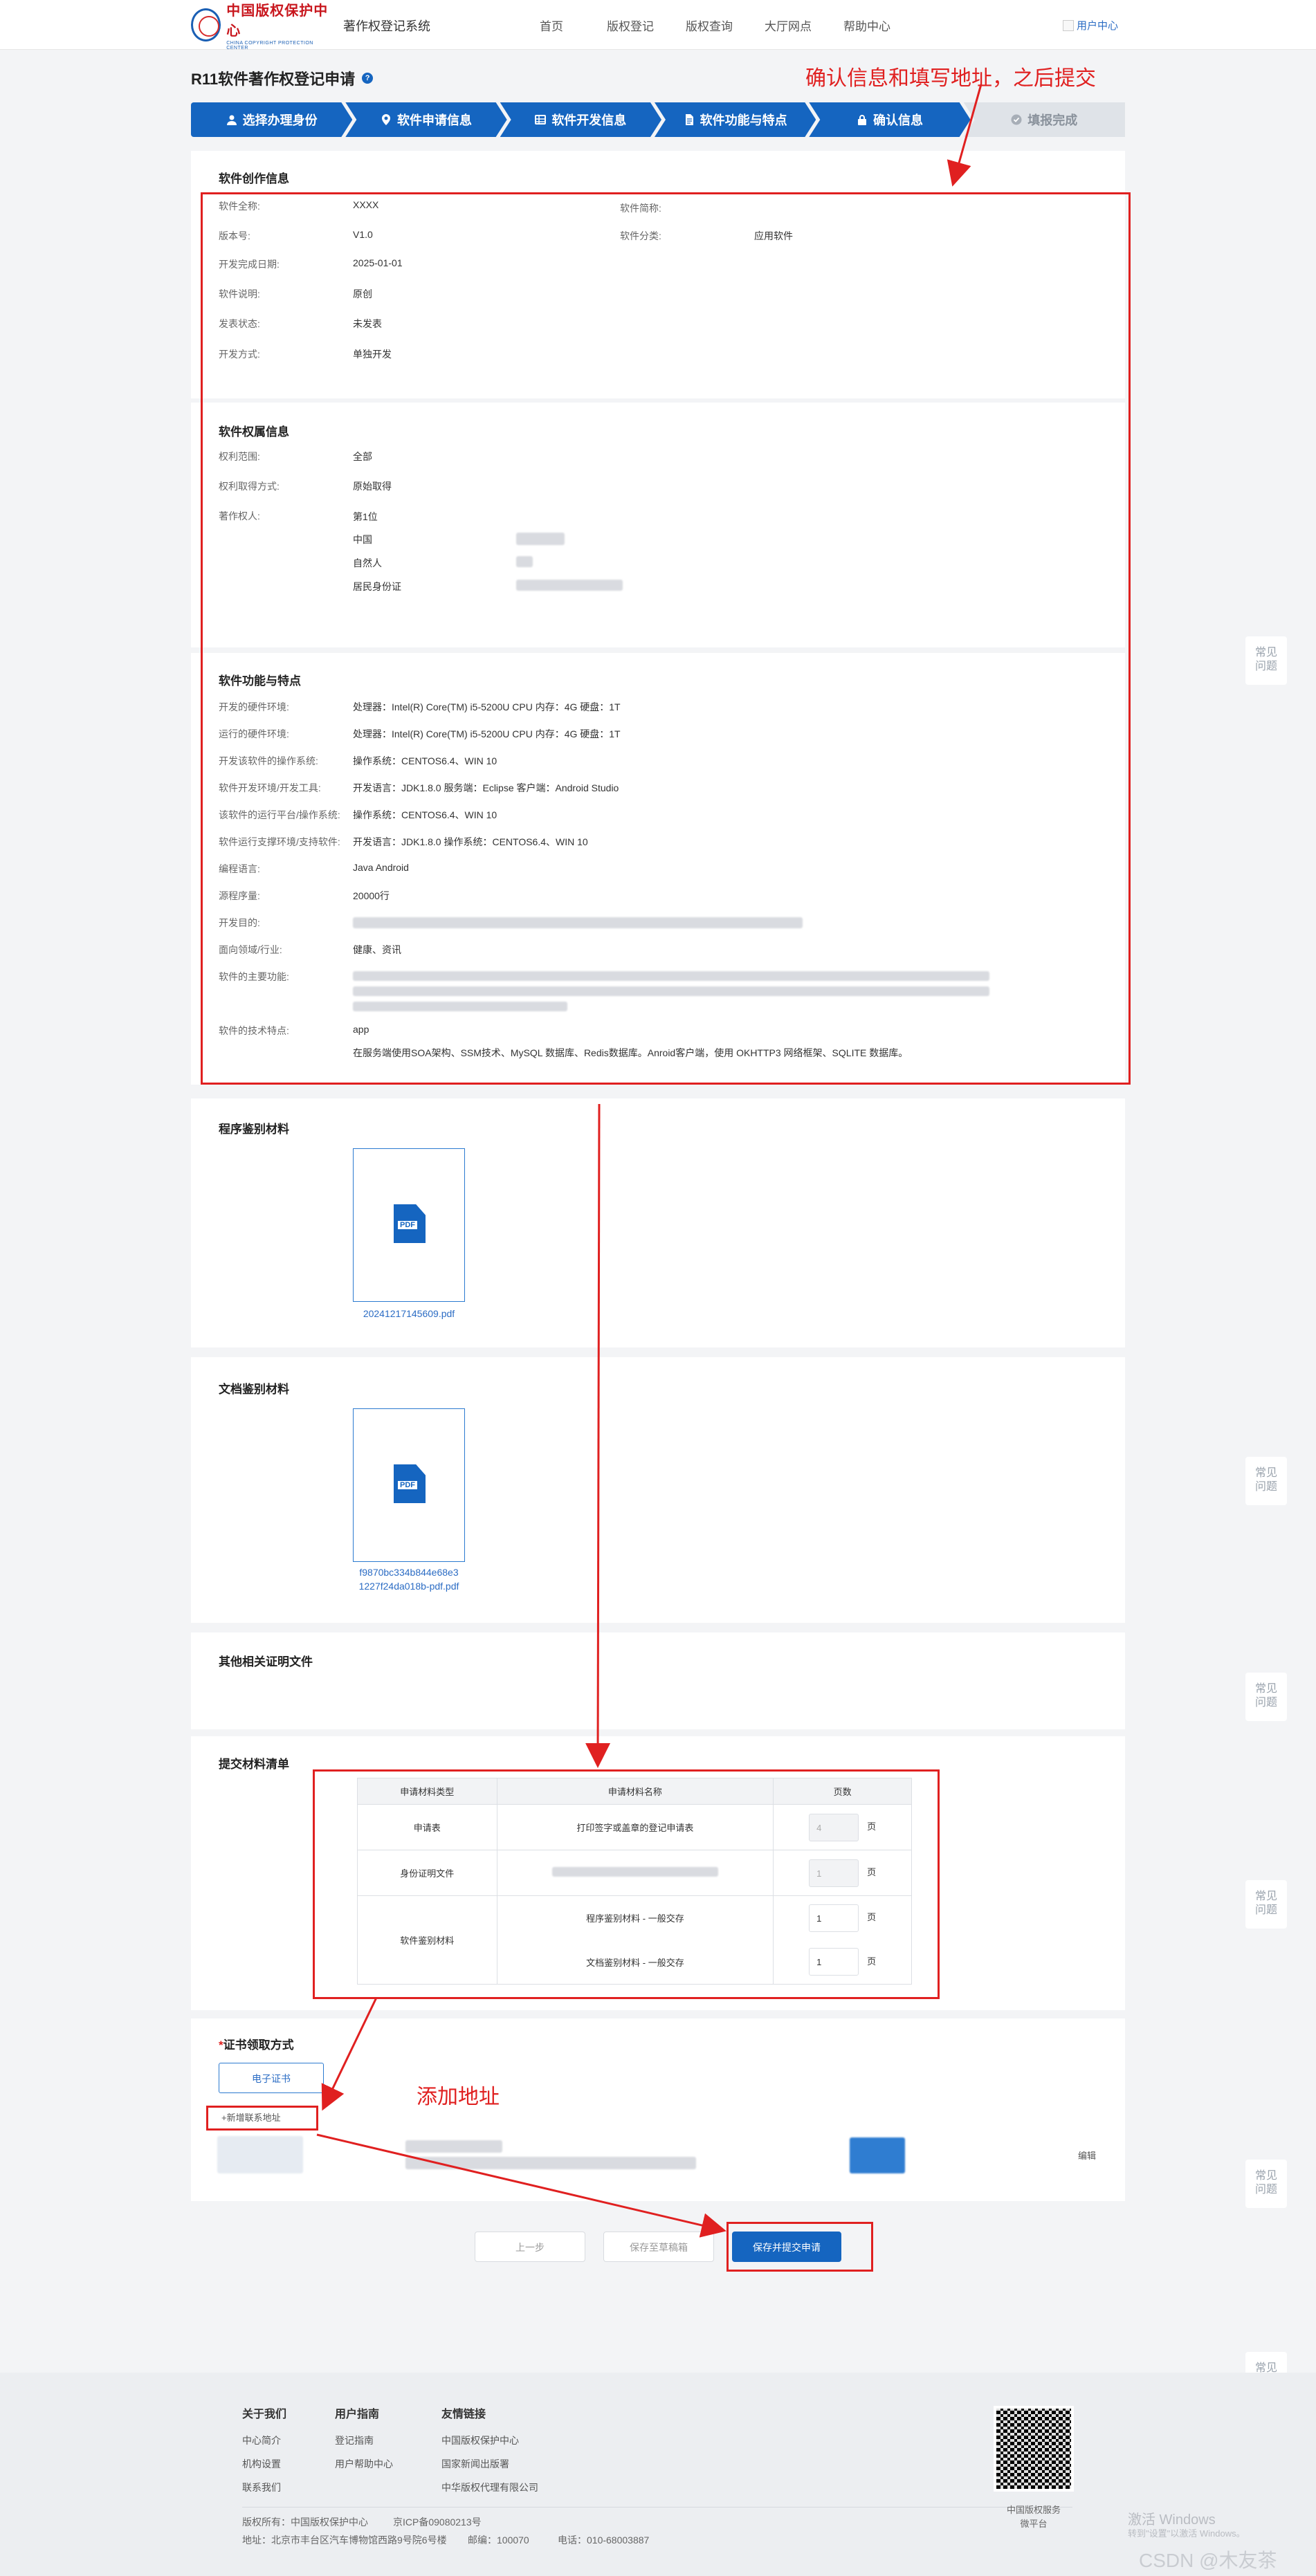 The width and height of the screenshot is (1316, 2576). What do you see at coordinates (490, 2464) in the screenshot?
I see `footer-link: 国家新闻出版署` at bounding box center [490, 2464].